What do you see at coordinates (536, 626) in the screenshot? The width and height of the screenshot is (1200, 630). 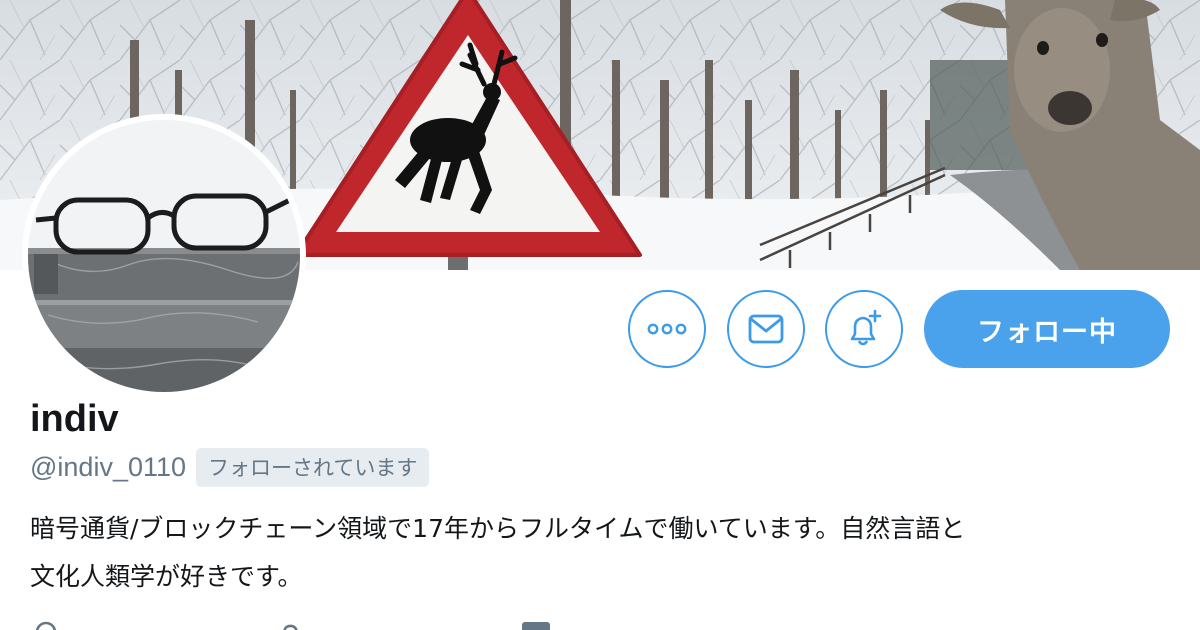 I see `calendar-icon` at bounding box center [536, 626].